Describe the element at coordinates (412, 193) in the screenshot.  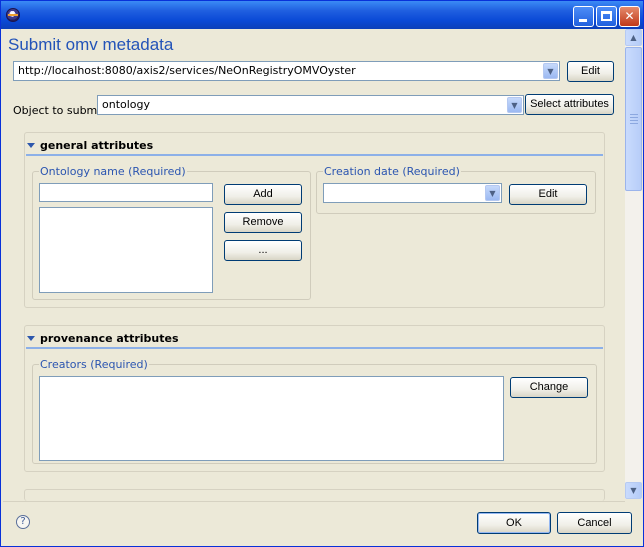
I see `creation-date-combo: ▼` at that location.